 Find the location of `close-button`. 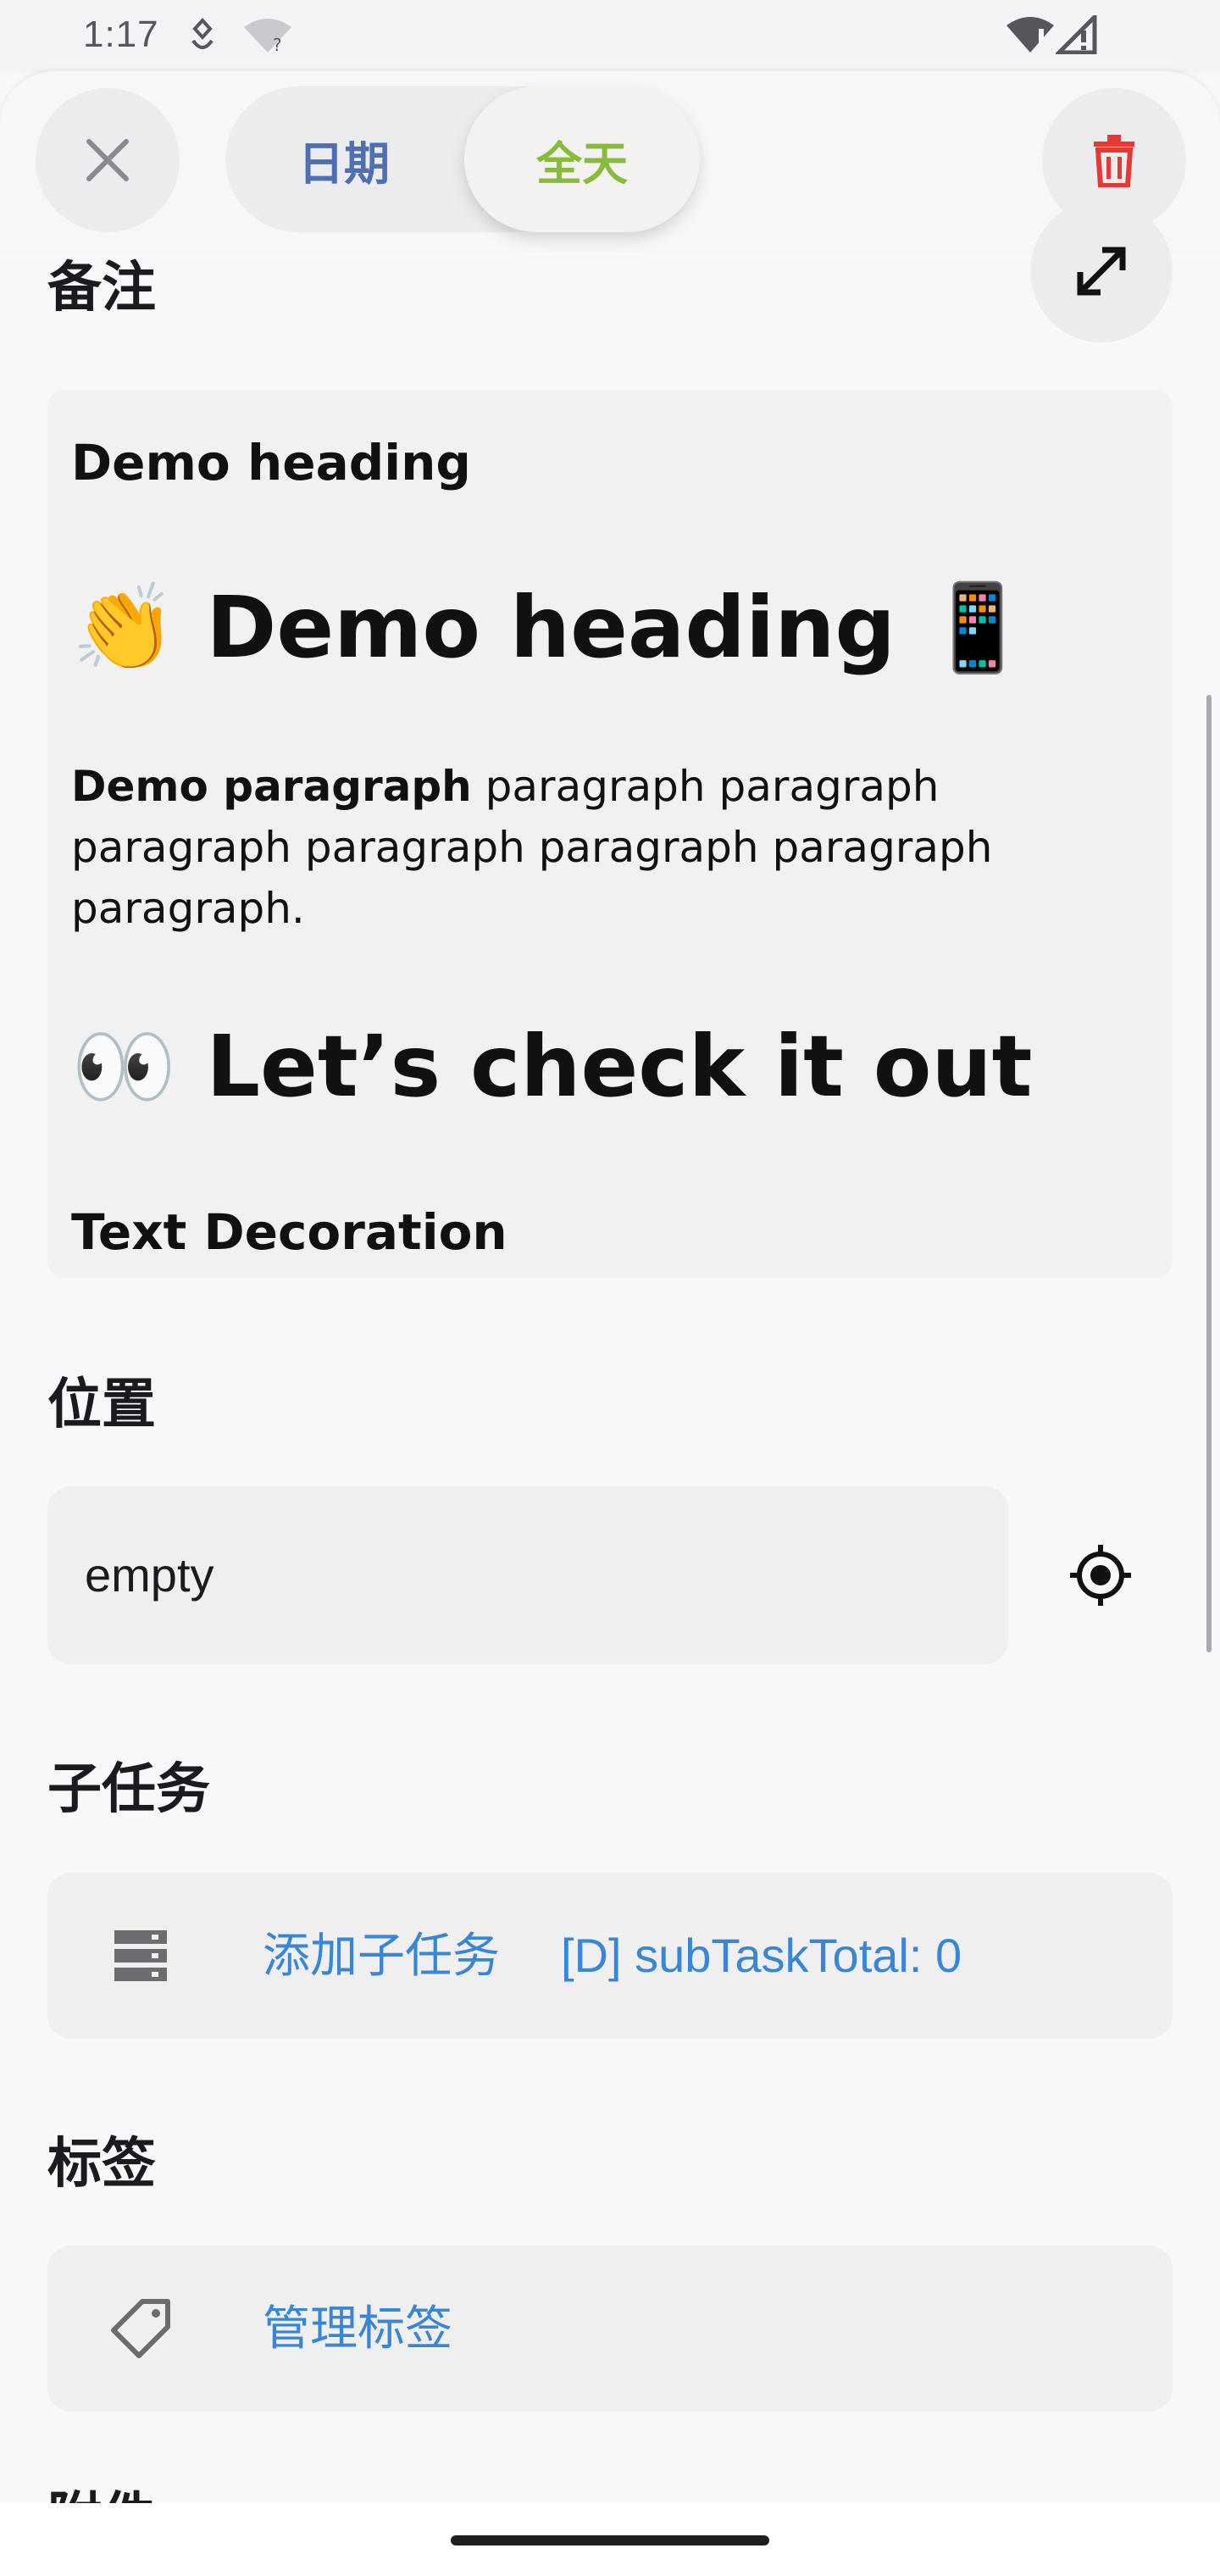

close-button is located at coordinates (108, 160).